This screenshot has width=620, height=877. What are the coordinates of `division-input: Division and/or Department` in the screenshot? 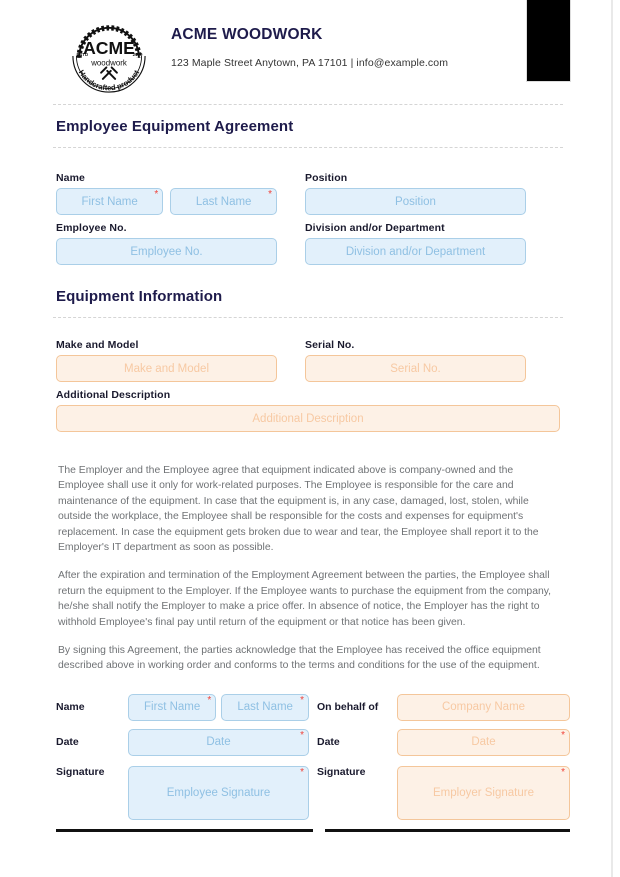 It's located at (415, 251).